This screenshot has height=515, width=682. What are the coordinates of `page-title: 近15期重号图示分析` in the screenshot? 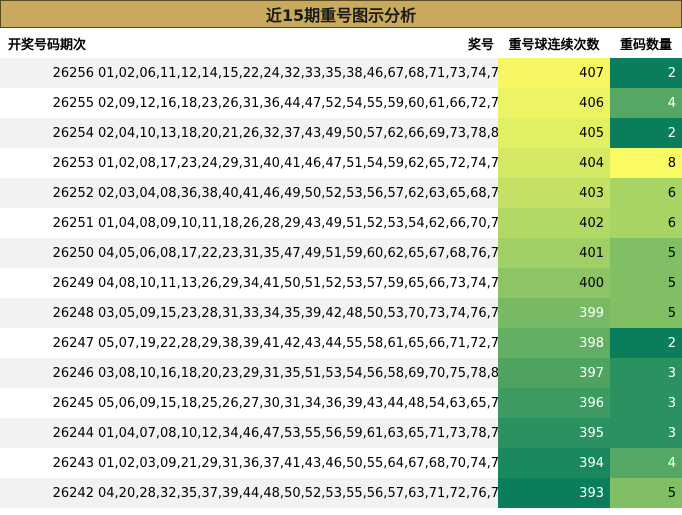 It's located at (341, 14).